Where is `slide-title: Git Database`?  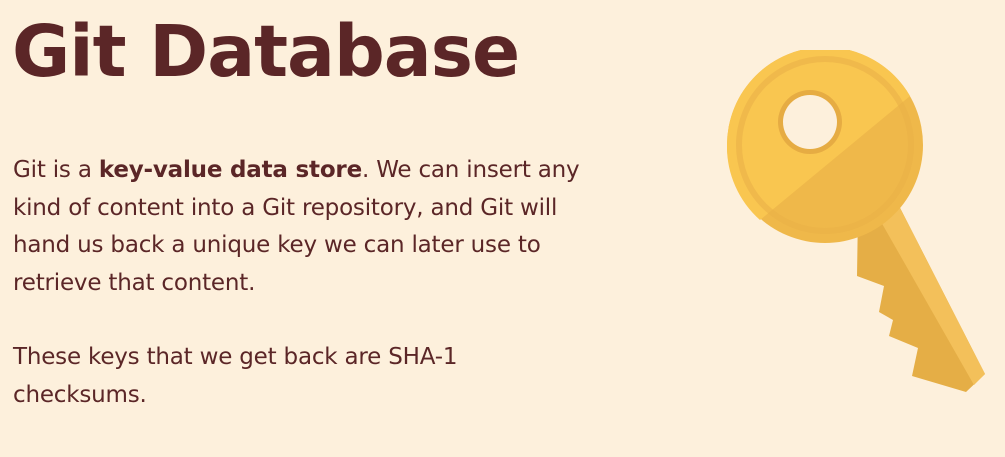 slide-title: Git Database is located at coordinates (266, 51).